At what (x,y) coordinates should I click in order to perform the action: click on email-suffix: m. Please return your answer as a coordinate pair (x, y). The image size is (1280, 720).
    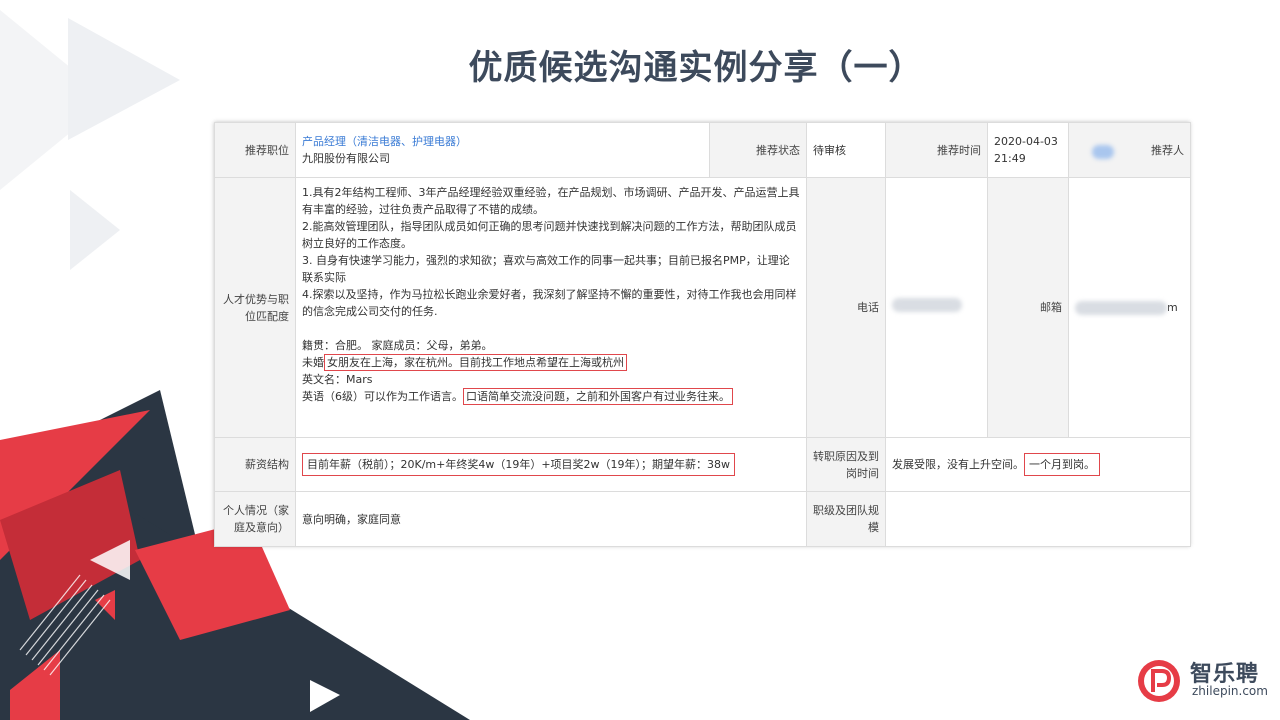
    Looking at the image, I should click on (1172, 307).